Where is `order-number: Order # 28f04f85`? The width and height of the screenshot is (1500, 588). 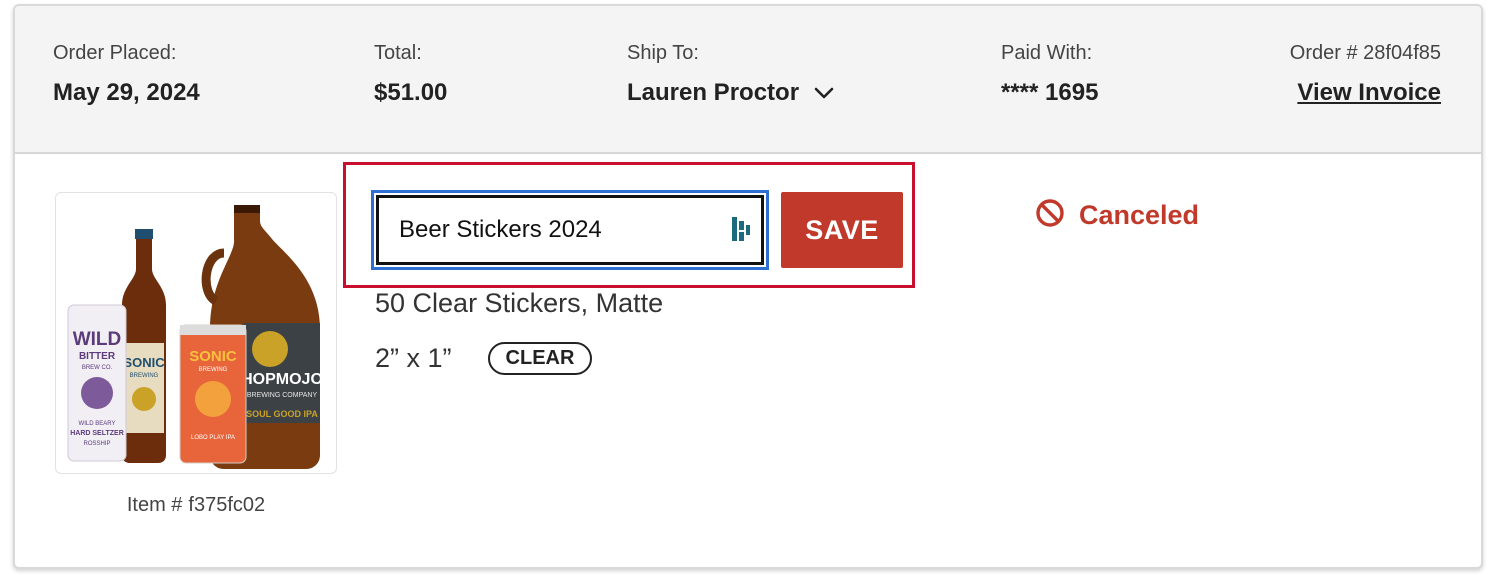 order-number: Order # 28f04f85 is located at coordinates (1365, 53).